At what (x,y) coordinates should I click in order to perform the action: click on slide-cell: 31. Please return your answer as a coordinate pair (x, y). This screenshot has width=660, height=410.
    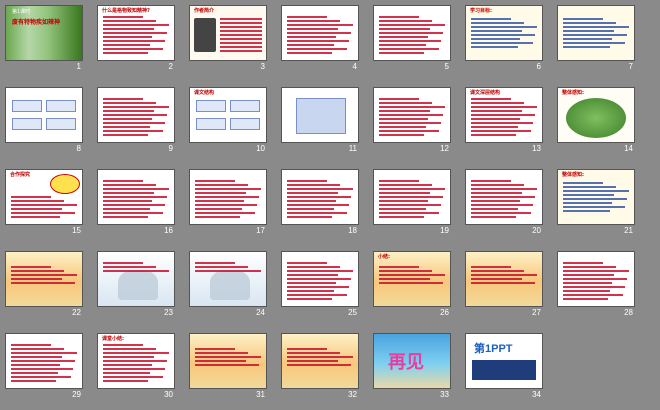
    Looking at the image, I should click on (228, 370).